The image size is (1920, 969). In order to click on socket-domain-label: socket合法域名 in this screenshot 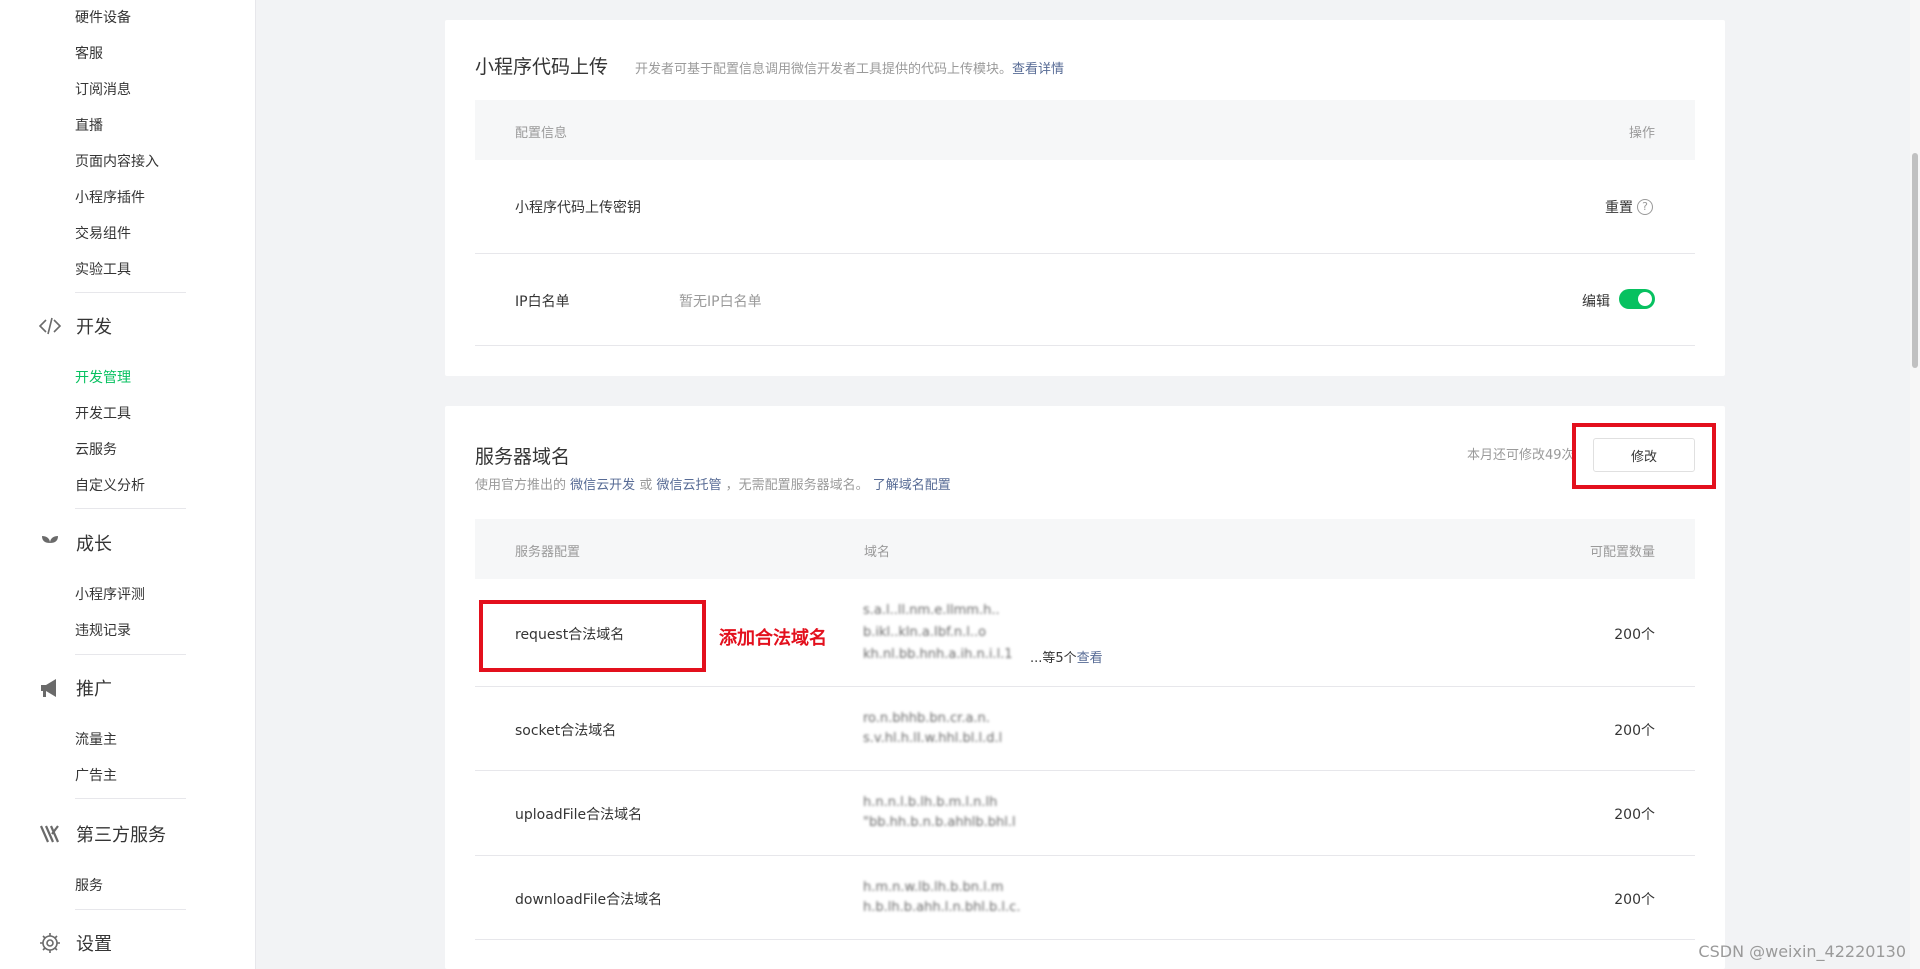, I will do `click(566, 731)`.